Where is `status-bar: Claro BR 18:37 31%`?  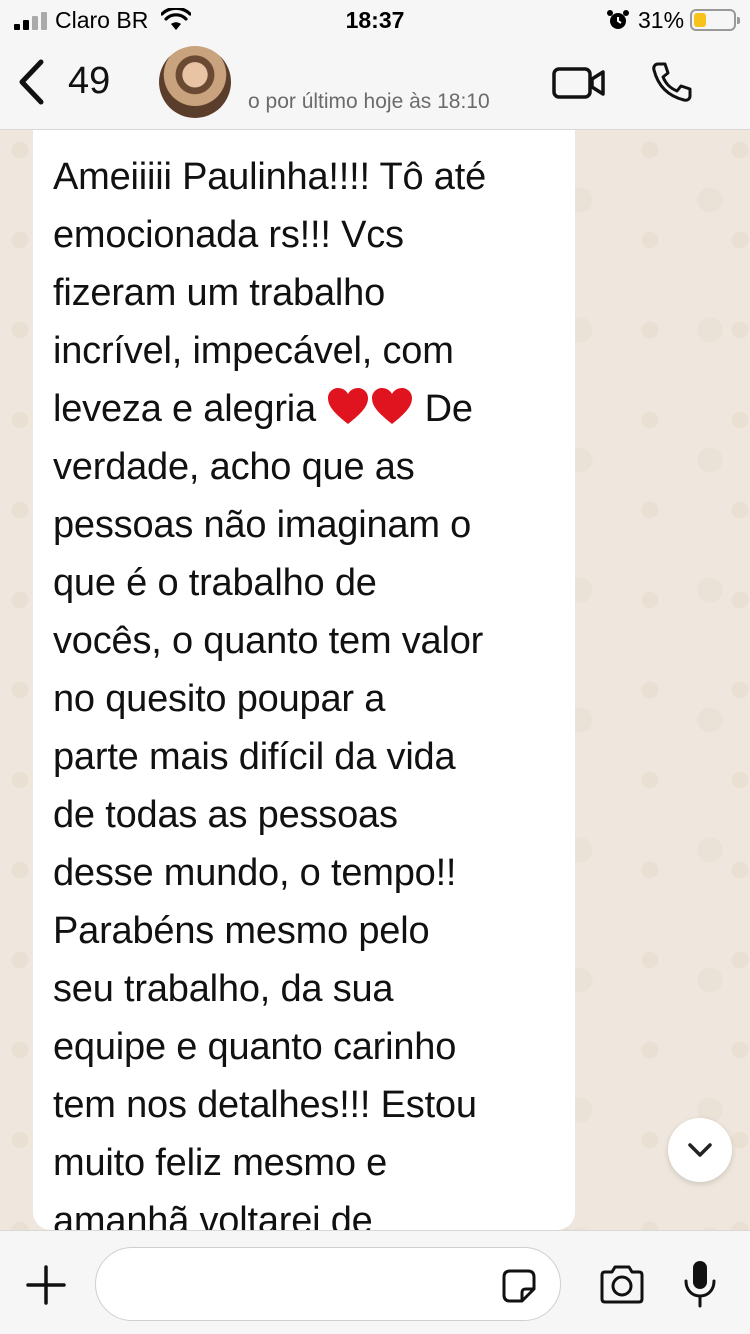
status-bar: Claro BR 18:37 31% is located at coordinates (375, 20).